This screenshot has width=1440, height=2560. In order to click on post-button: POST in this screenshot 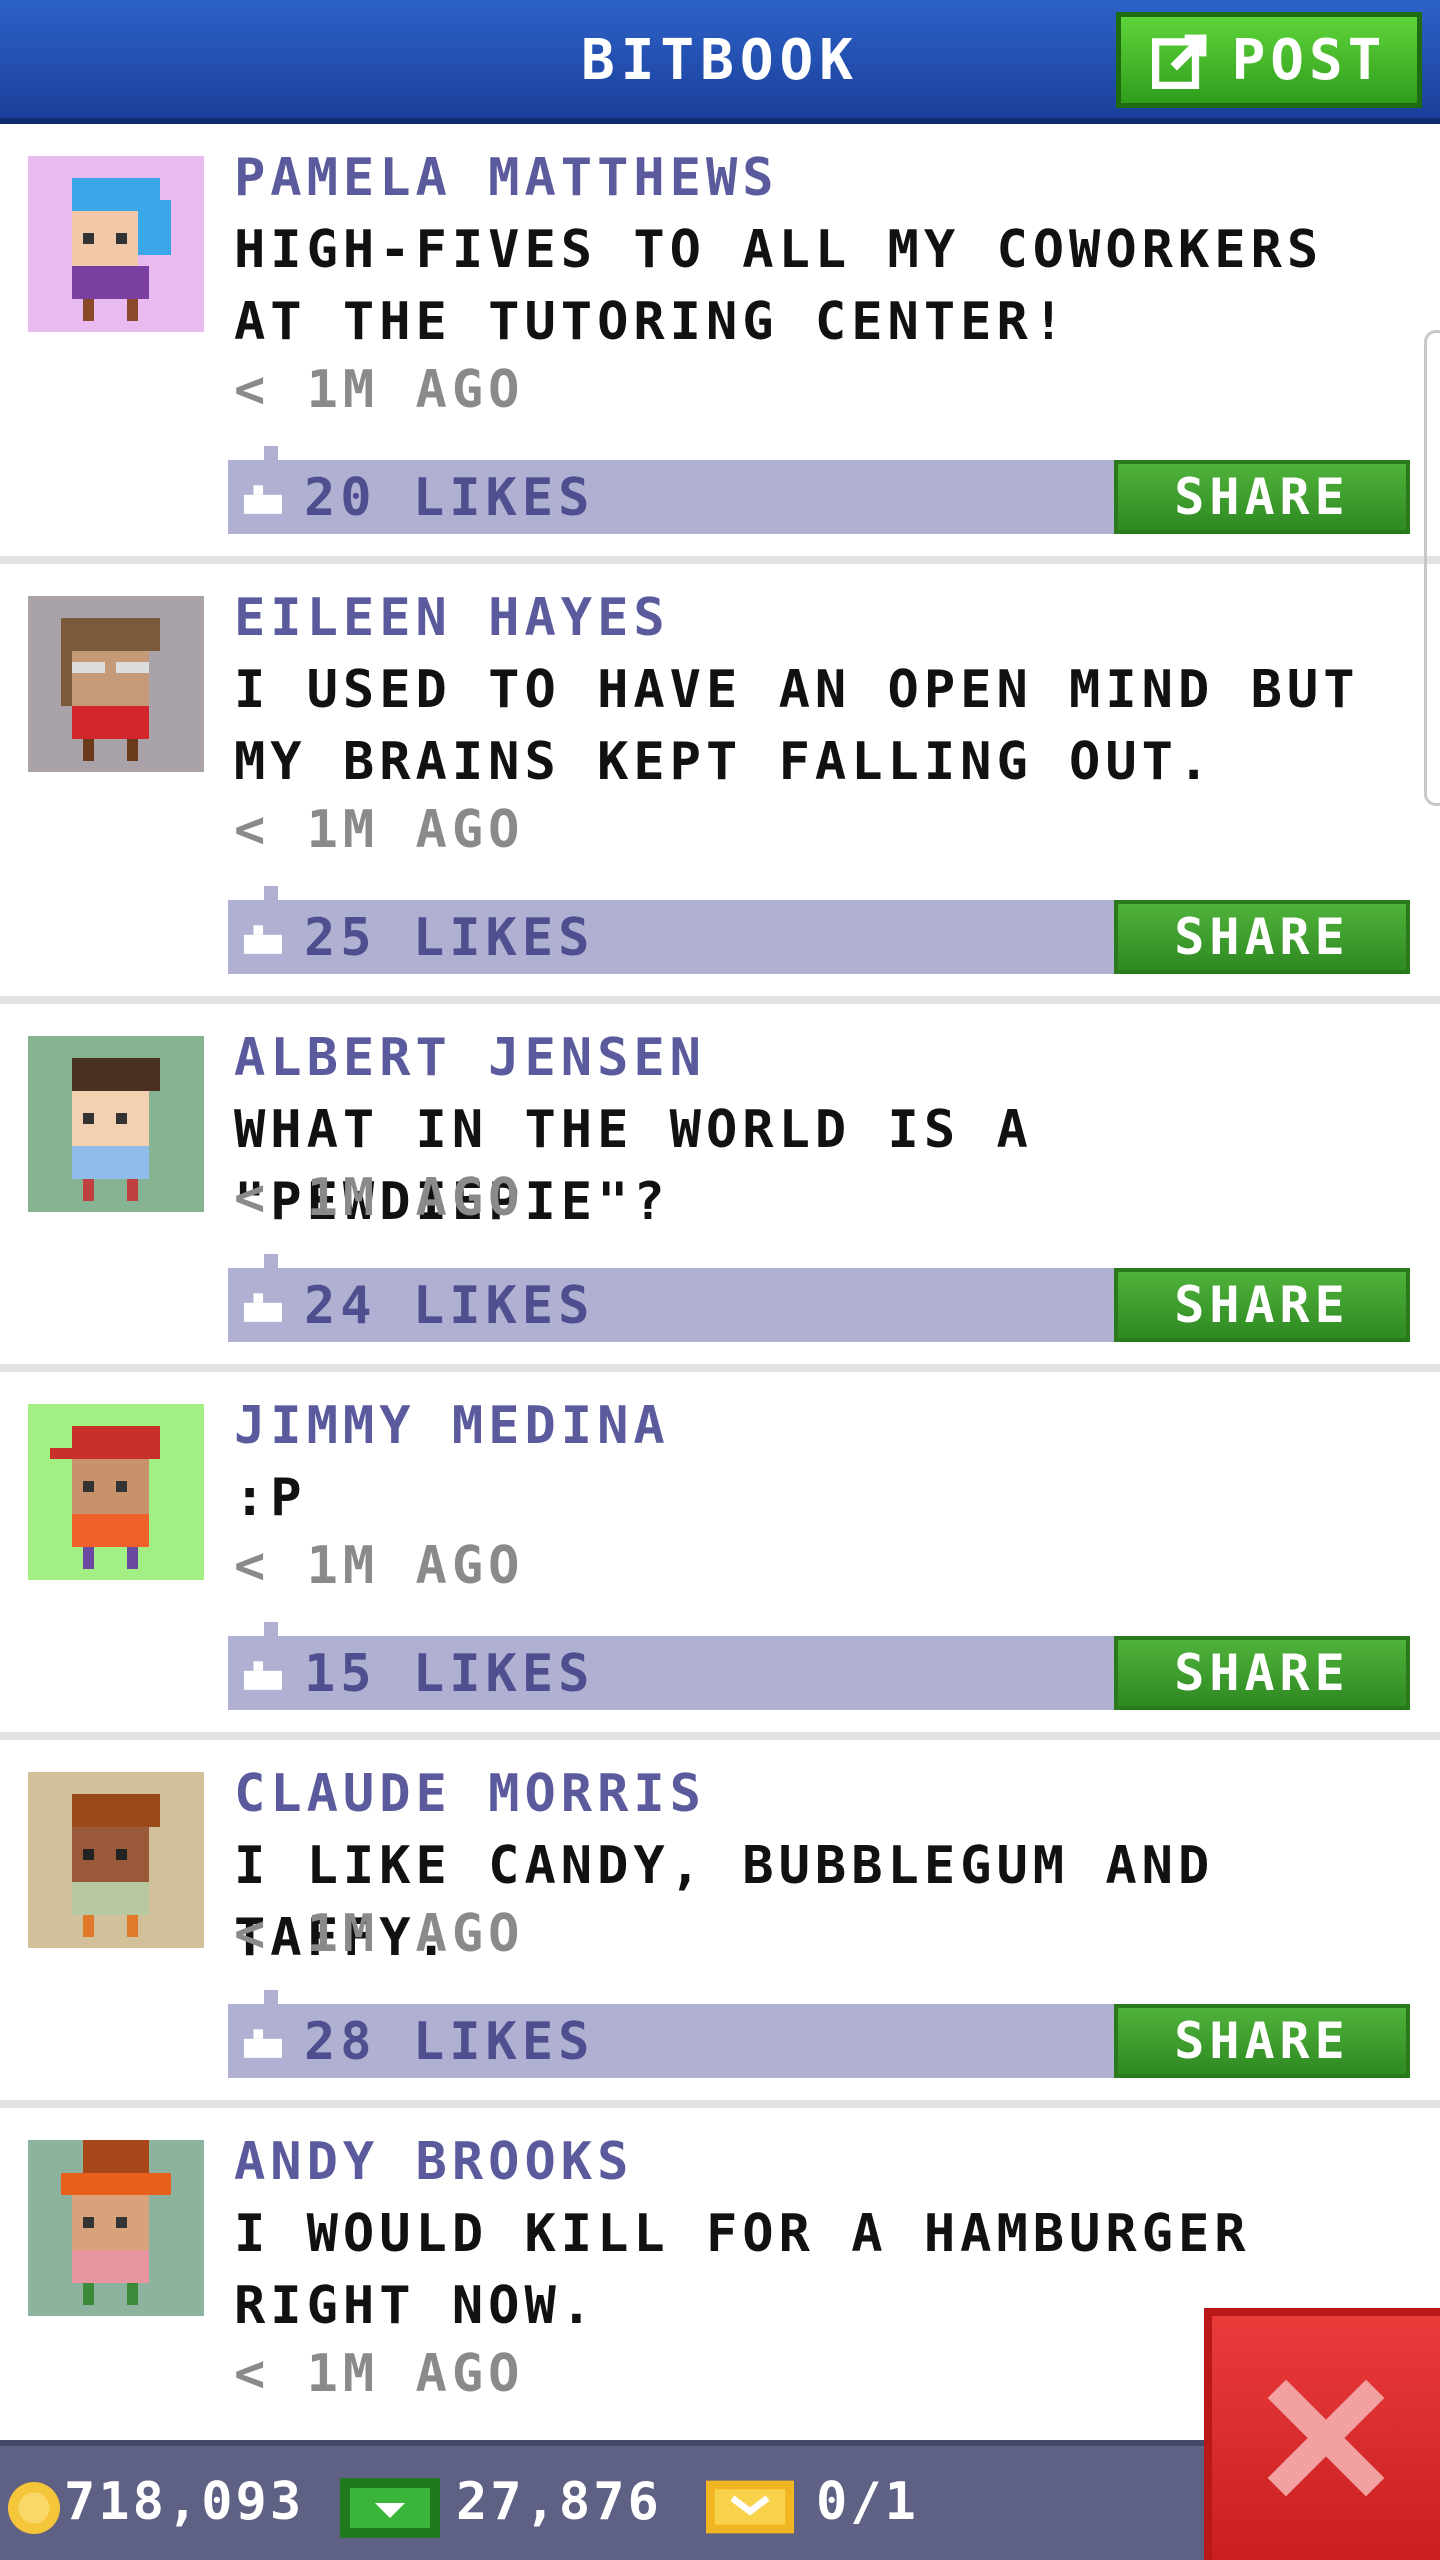, I will do `click(1269, 60)`.